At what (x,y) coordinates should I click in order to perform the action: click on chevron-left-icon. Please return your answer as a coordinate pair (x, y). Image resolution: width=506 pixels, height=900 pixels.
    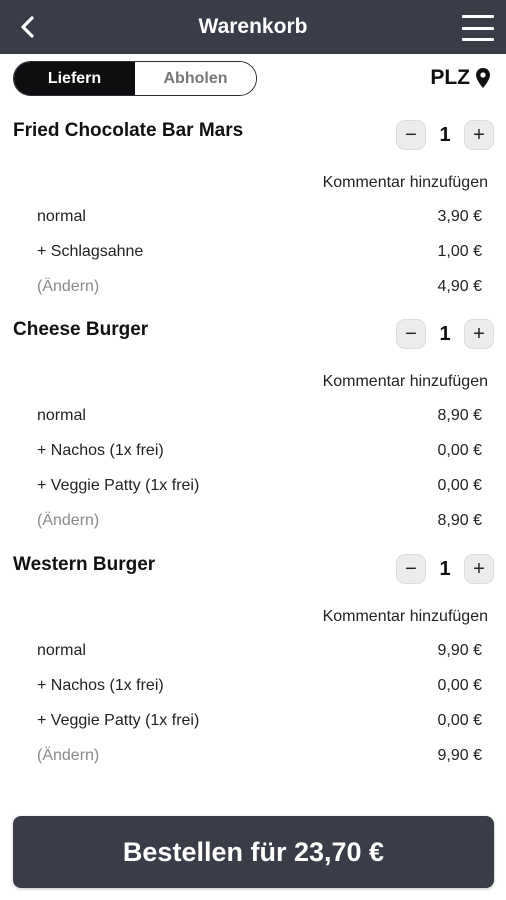
    Looking at the image, I should click on (27, 27).